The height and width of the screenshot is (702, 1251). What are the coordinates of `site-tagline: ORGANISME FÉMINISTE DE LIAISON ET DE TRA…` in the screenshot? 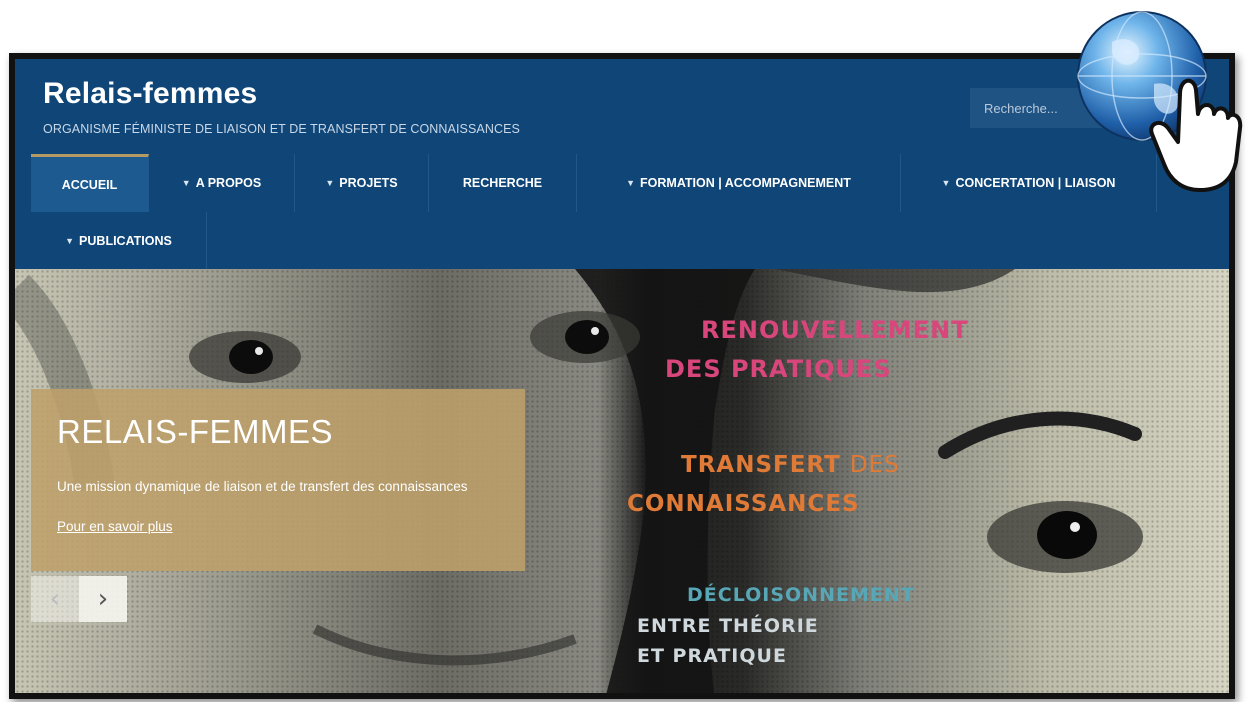 It's located at (281, 129).